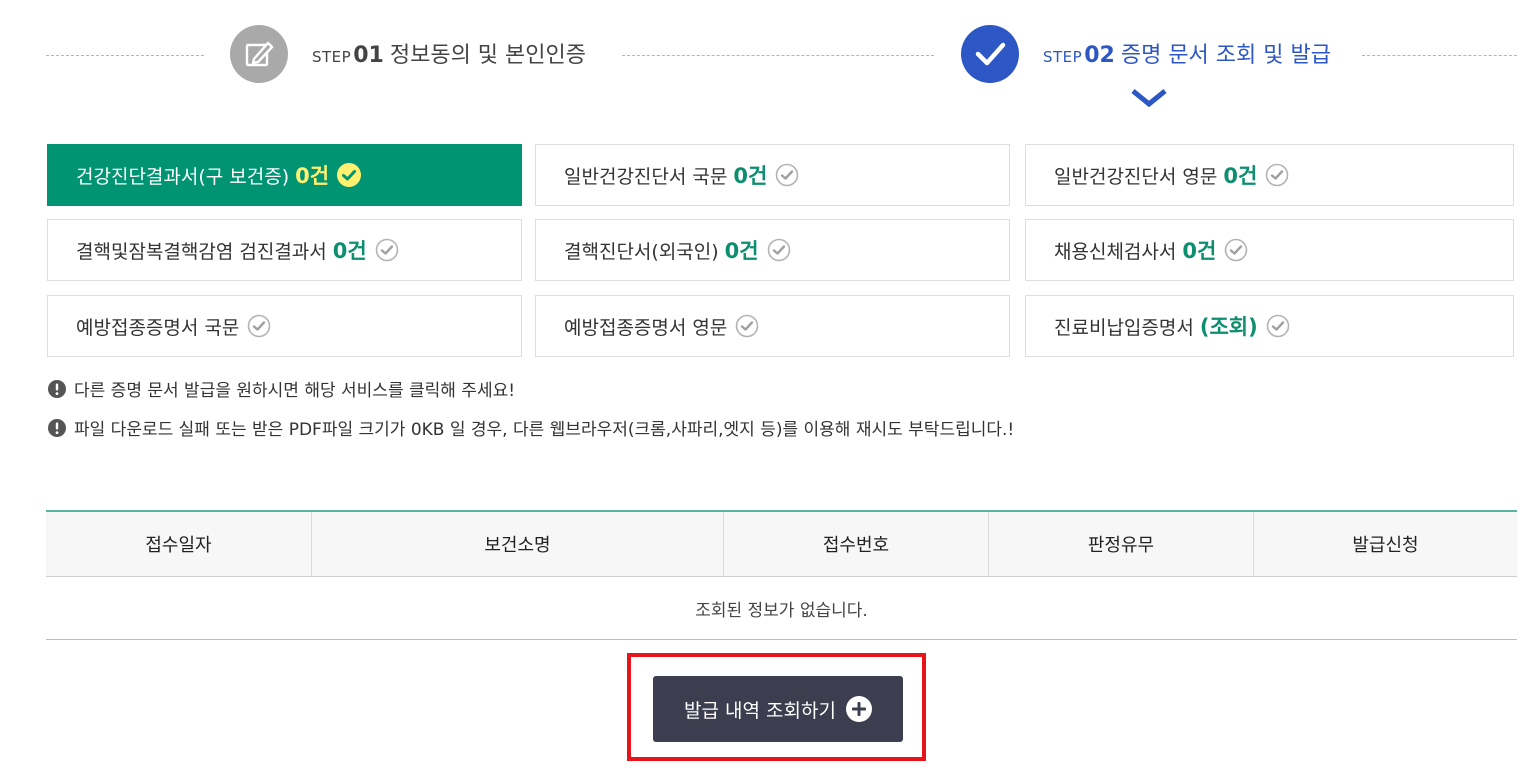 This screenshot has height=773, width=1523. I want to click on notice-click-service: 다른 증명 문서 발급을 원하시면 해당 서비스를 클릭해 주세요!, so click(281, 388).